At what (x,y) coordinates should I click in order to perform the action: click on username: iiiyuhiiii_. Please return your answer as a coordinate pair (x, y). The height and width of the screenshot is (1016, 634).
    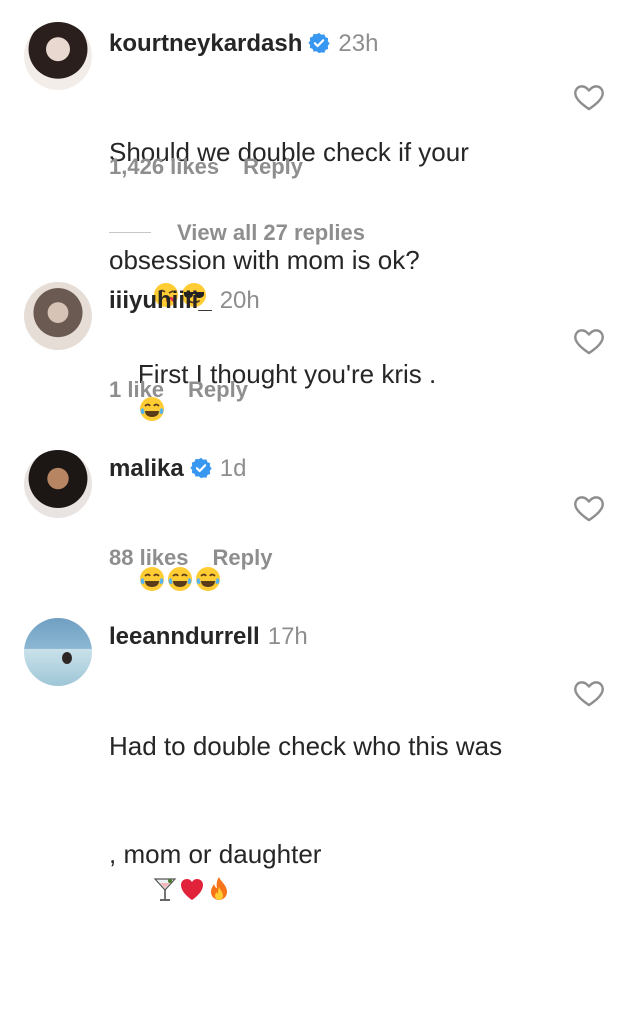
    Looking at the image, I should click on (160, 300).